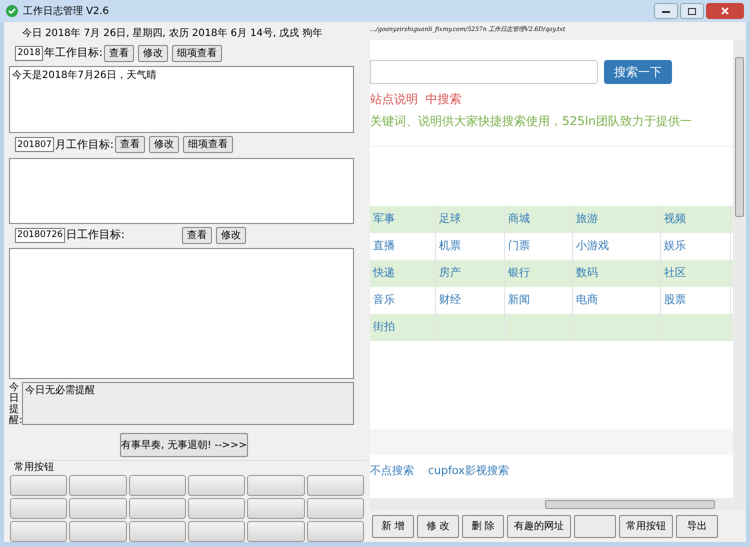 The width and height of the screenshot is (750, 547). What do you see at coordinates (483, 526) in the screenshot?
I see `toolbar-button: 删 除` at bounding box center [483, 526].